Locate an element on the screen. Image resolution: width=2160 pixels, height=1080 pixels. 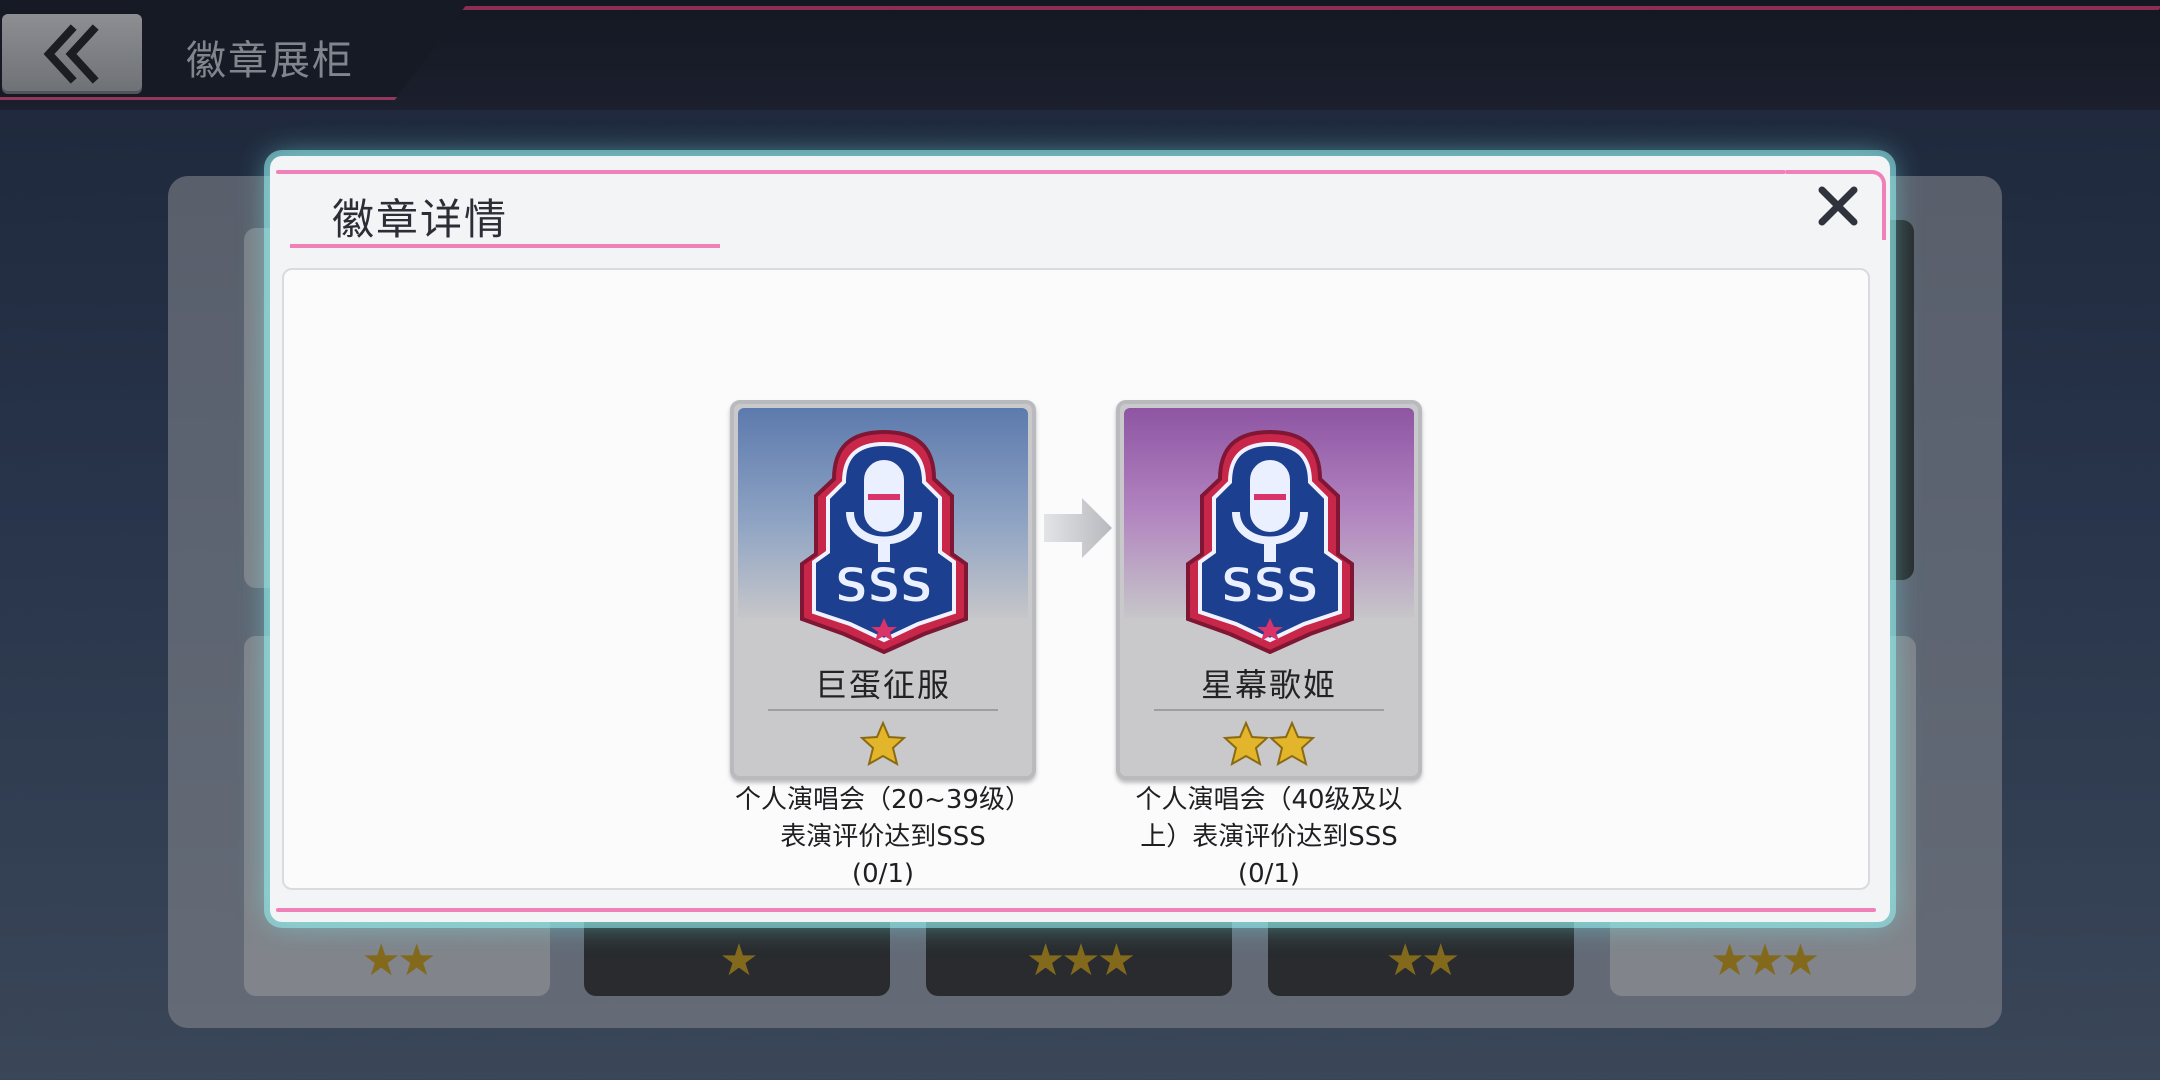
badge-requirement-line: 表演评价达到SSS is located at coordinates (883, 837).